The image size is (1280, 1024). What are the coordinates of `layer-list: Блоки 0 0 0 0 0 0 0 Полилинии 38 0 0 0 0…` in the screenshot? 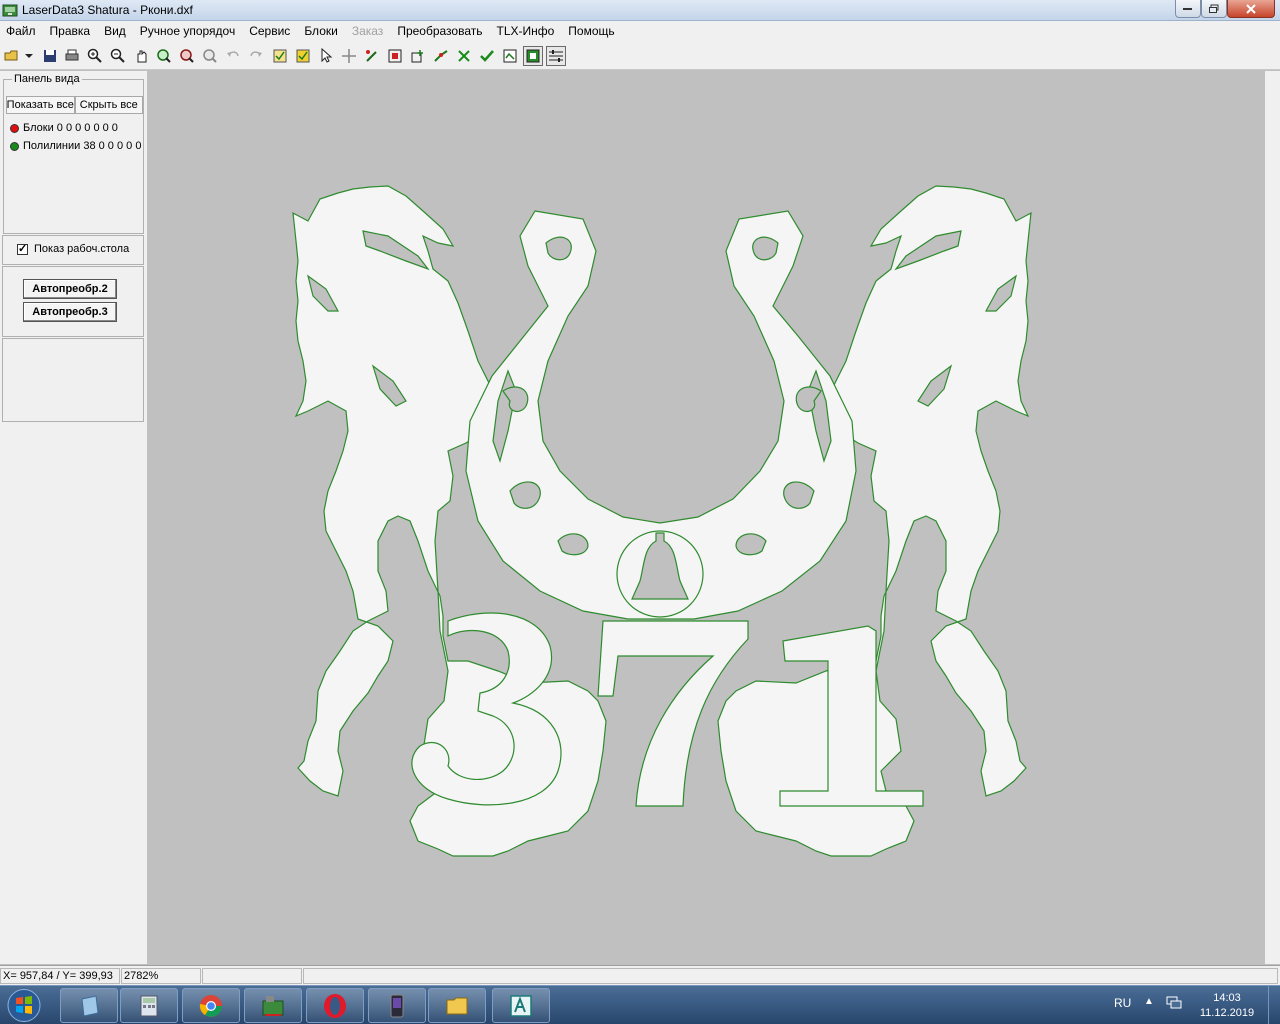 It's located at (75, 174).